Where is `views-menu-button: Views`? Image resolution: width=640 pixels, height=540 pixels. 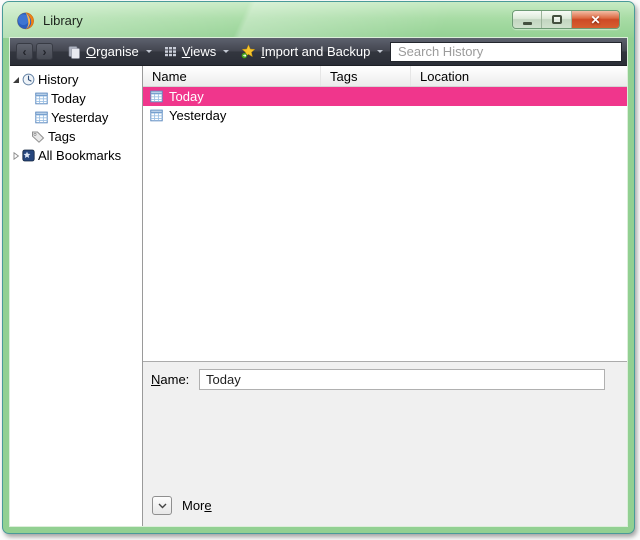 views-menu-button: Views is located at coordinates (196, 52).